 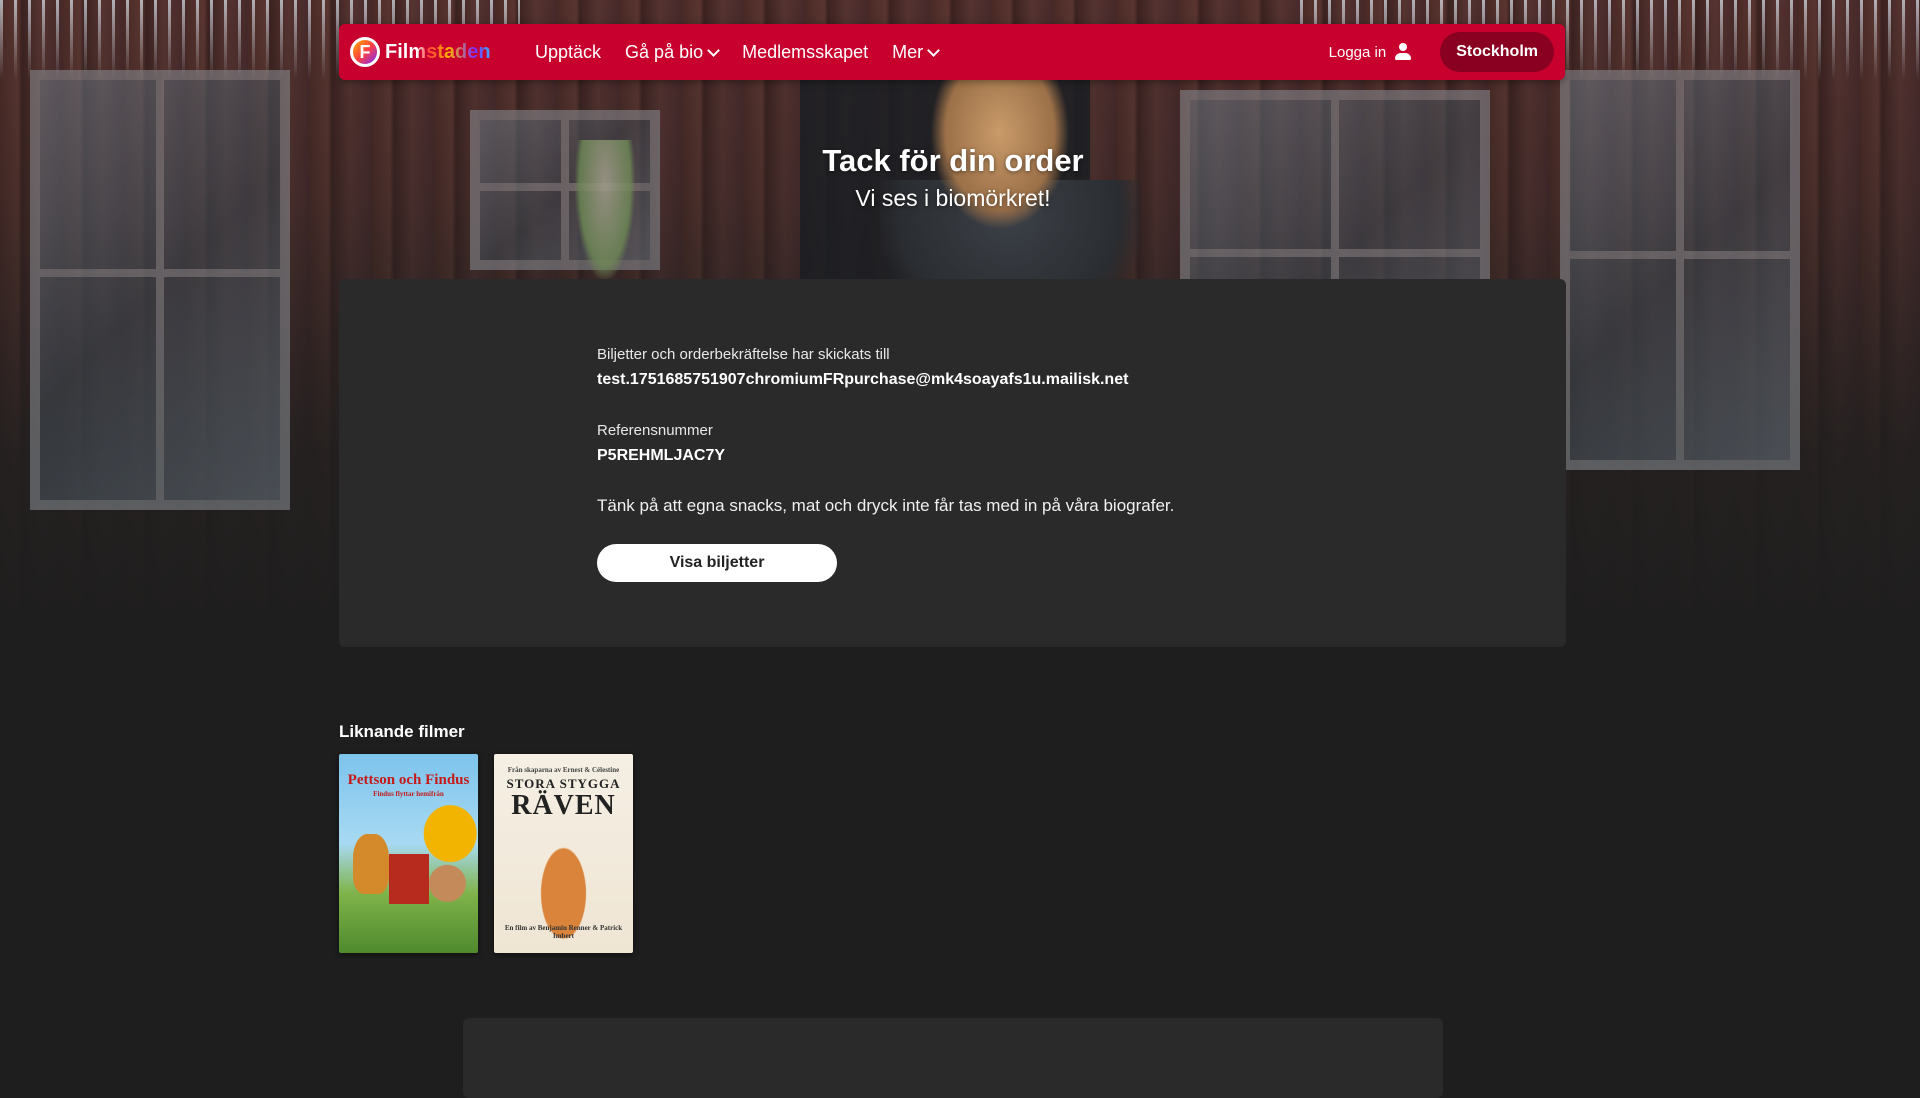 What do you see at coordinates (371, 864) in the screenshot?
I see `findus-illustration` at bounding box center [371, 864].